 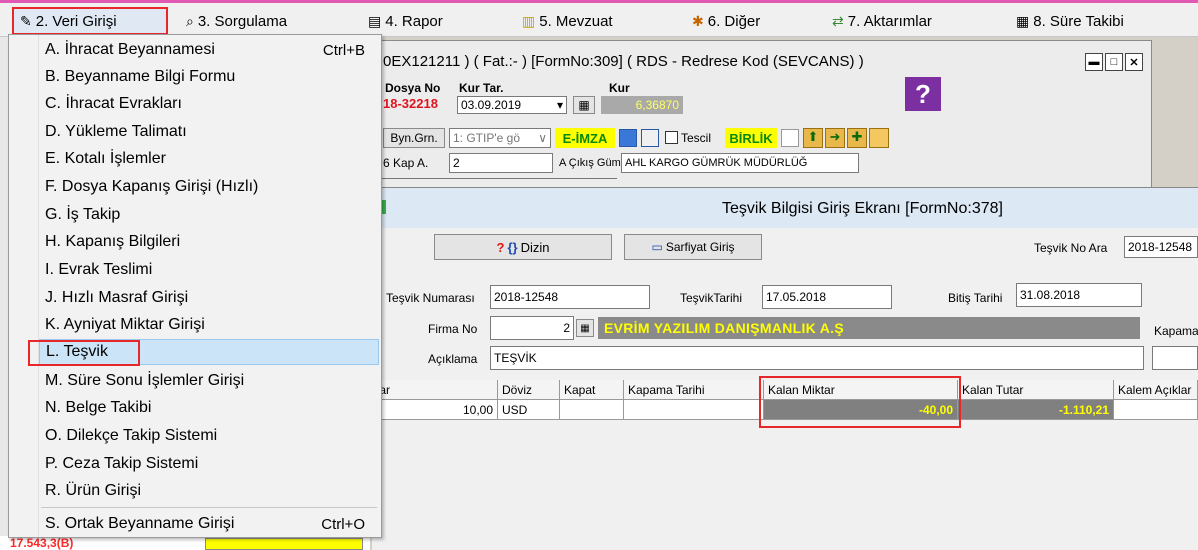 What do you see at coordinates (1156, 390) in the screenshot?
I see `column-header: Kalem Açıklar` at bounding box center [1156, 390].